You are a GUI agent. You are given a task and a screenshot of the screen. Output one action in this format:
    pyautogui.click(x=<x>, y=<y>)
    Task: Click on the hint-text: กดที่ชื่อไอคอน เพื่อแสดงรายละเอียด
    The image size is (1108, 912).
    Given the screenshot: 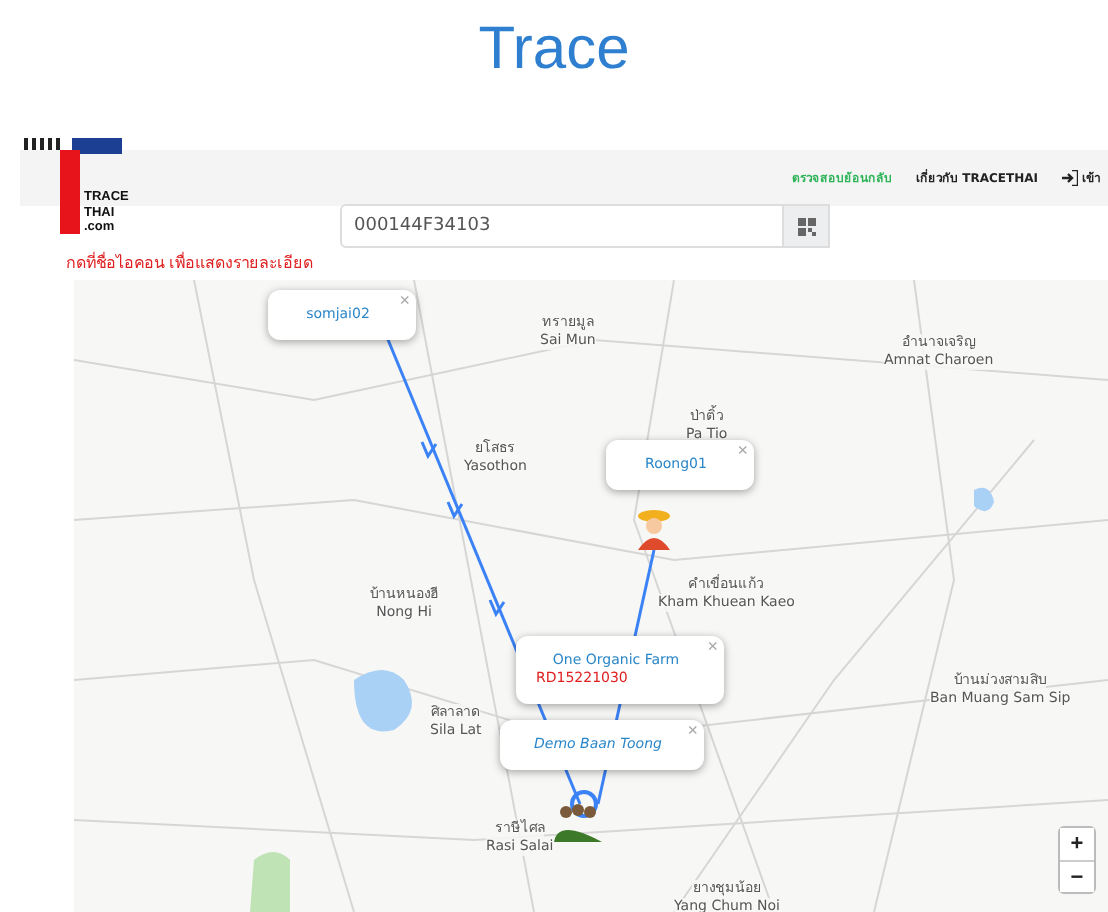 What is the action you would take?
    pyautogui.click(x=191, y=264)
    